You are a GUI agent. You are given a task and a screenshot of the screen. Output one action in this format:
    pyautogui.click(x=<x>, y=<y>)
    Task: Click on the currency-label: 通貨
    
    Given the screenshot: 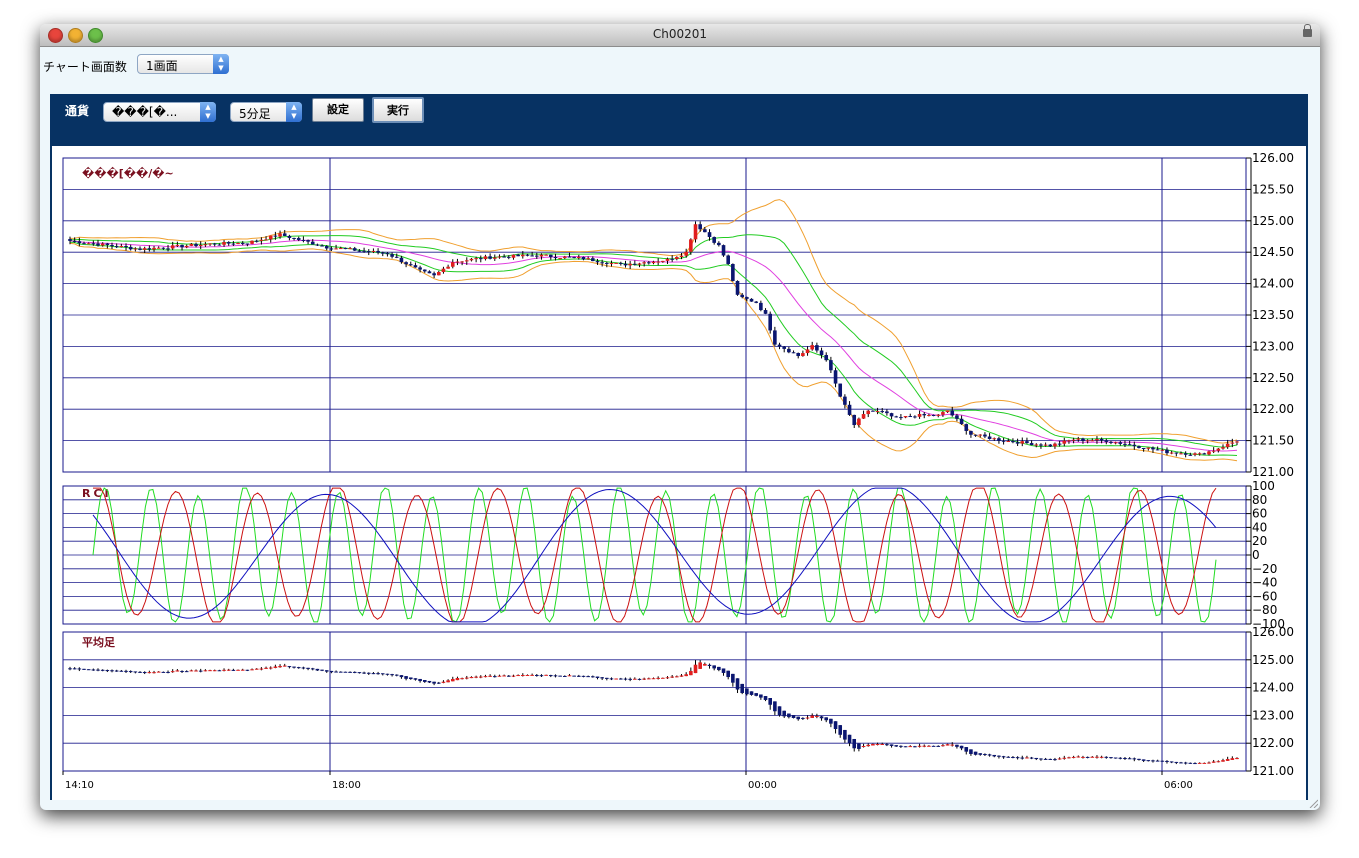 What is the action you would take?
    pyautogui.click(x=77, y=111)
    